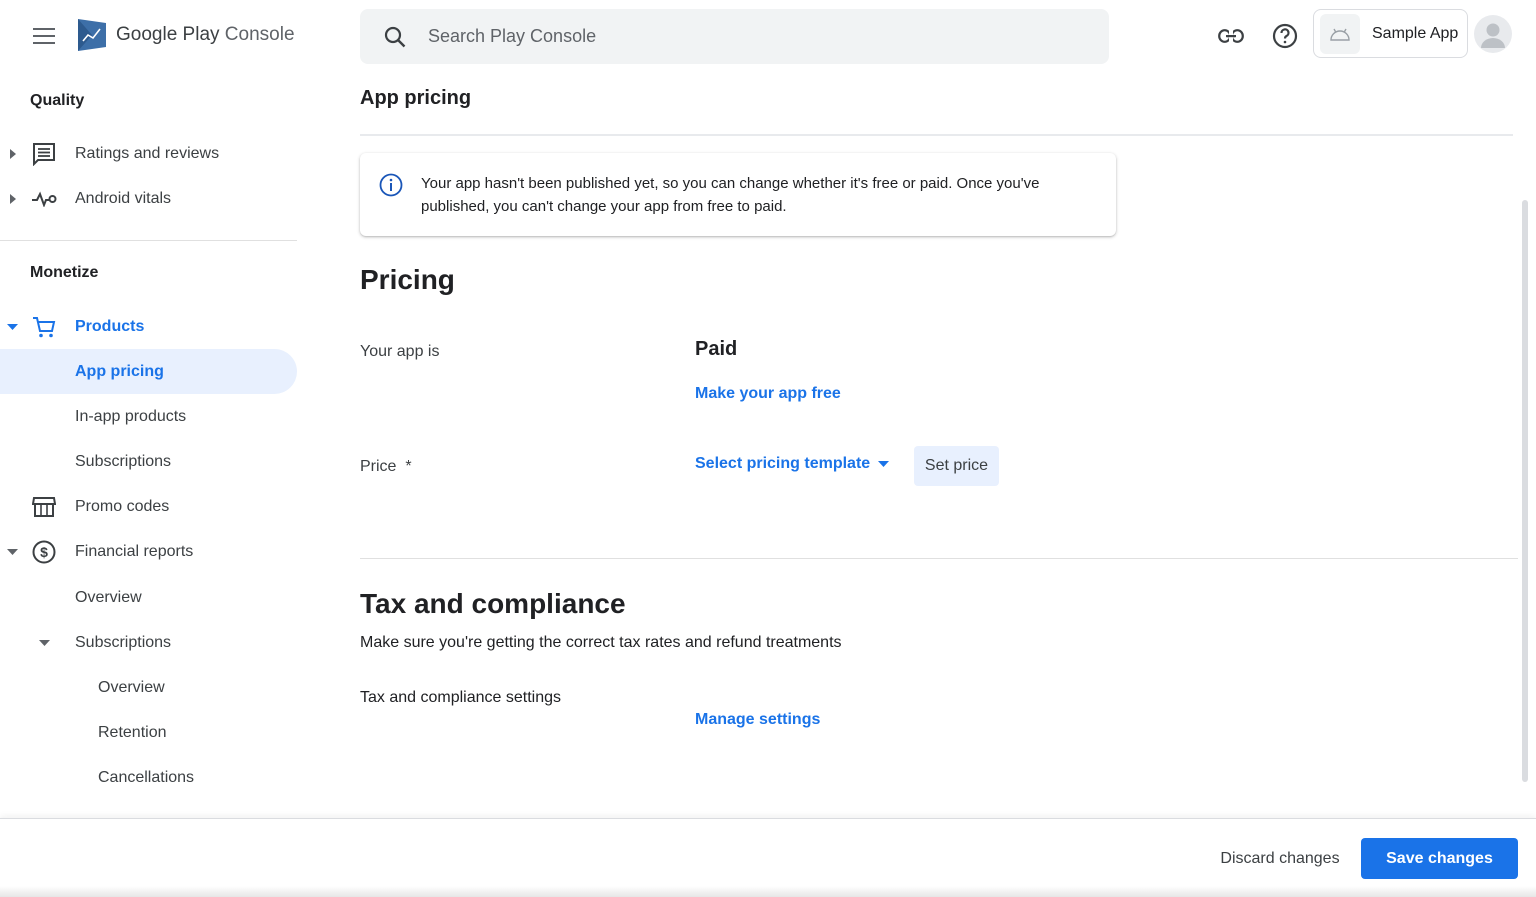 The height and width of the screenshot is (897, 1536). What do you see at coordinates (64, 272) in the screenshot?
I see `sidebar-section-monetize: Monetize` at bounding box center [64, 272].